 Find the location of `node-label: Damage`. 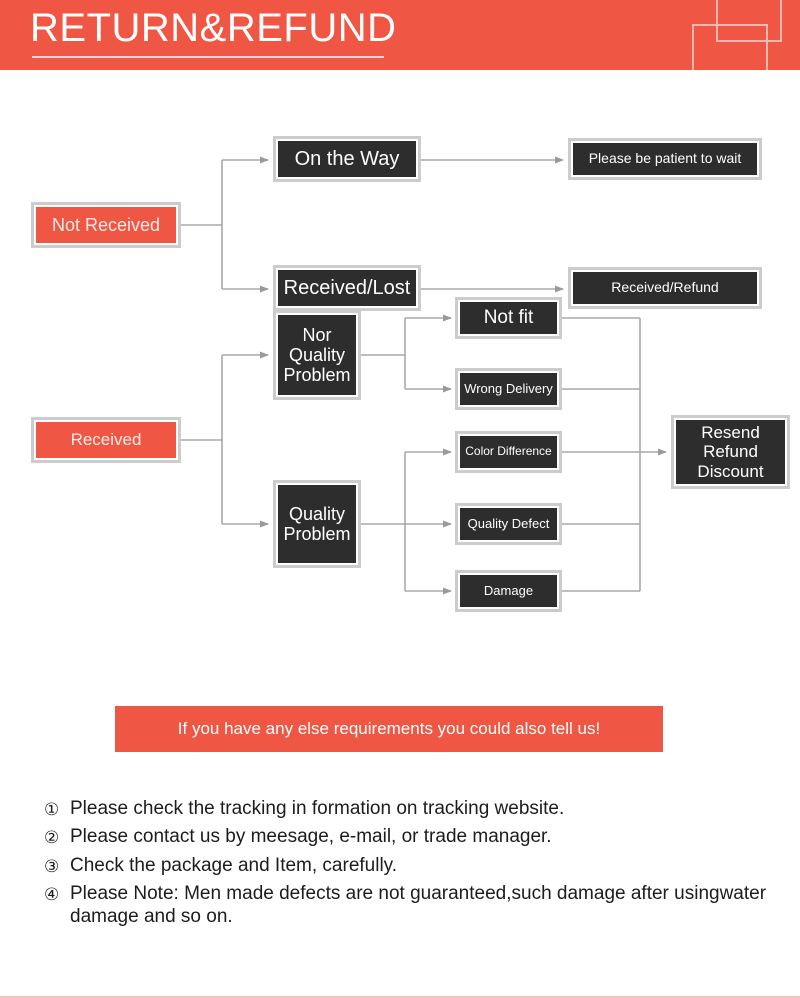

node-label: Damage is located at coordinates (508, 590).